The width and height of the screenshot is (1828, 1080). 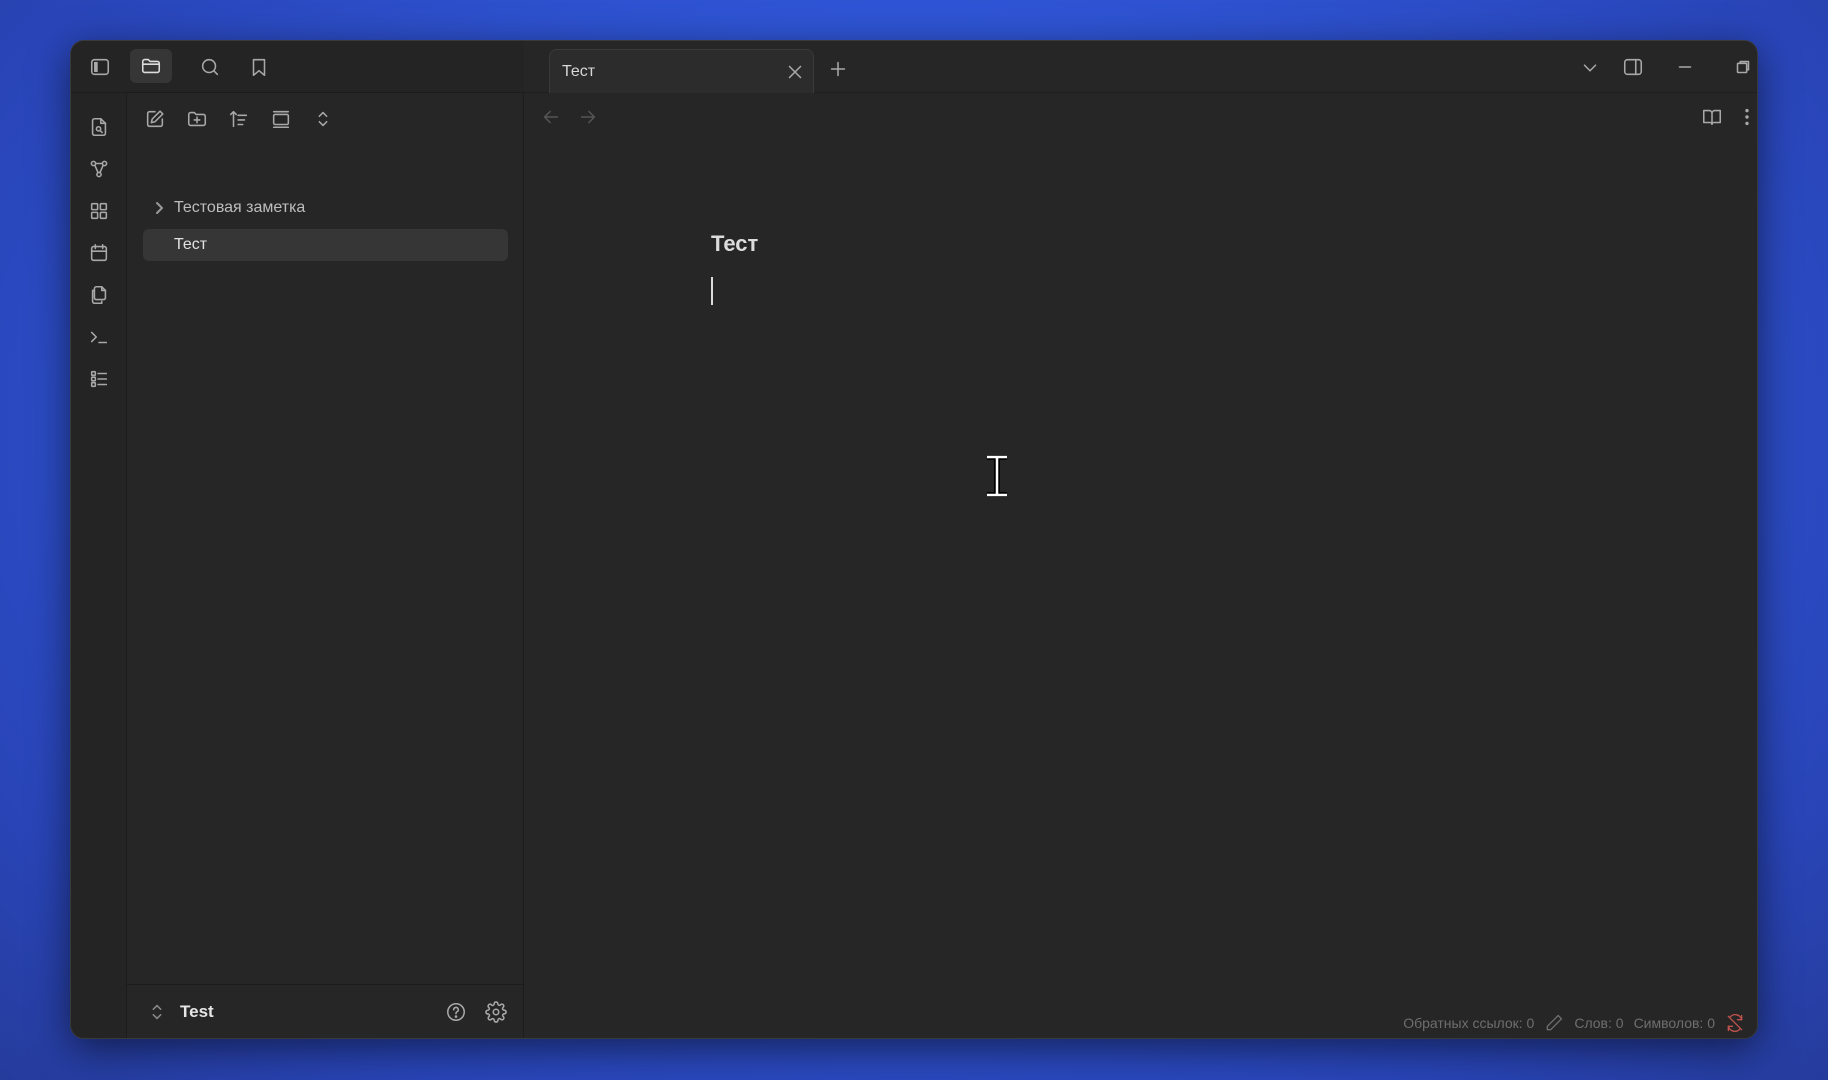 What do you see at coordinates (551, 117) in the screenshot?
I see `back-arrow-icon` at bounding box center [551, 117].